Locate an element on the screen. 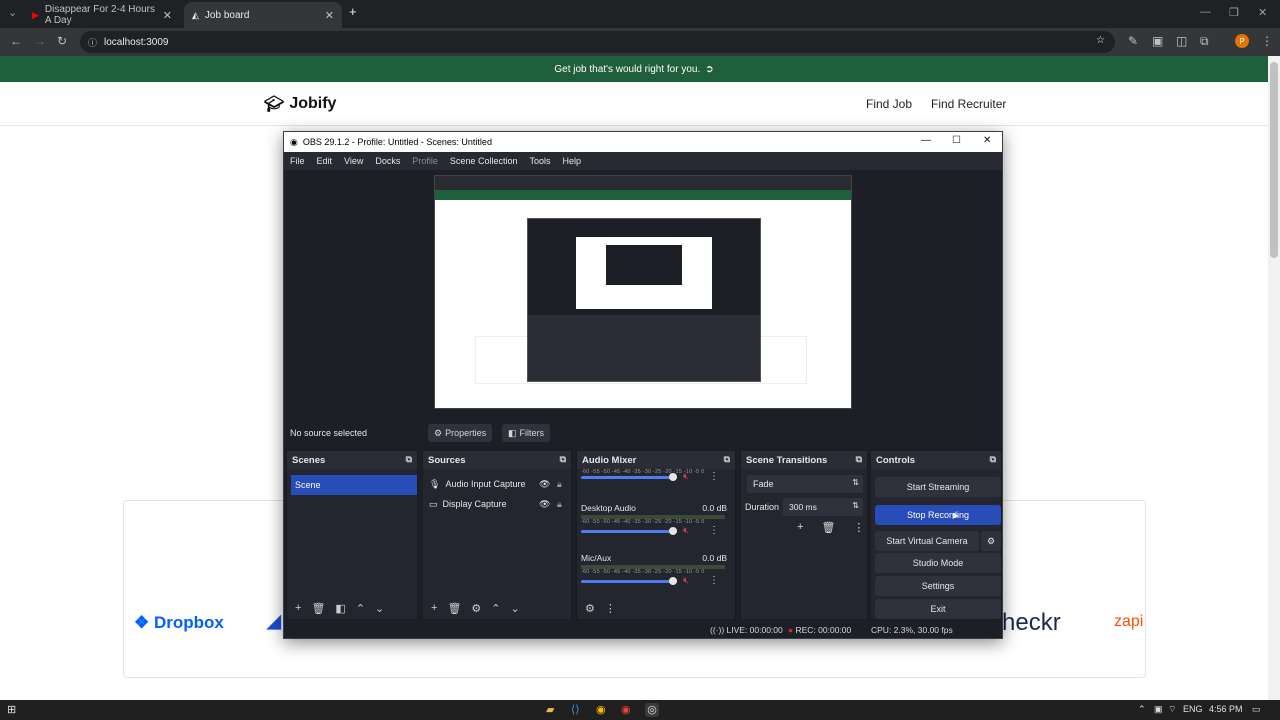 Image resolution: width=1280 pixels, height=720 pixels. scrollbar-thumb is located at coordinates (1274, 160).